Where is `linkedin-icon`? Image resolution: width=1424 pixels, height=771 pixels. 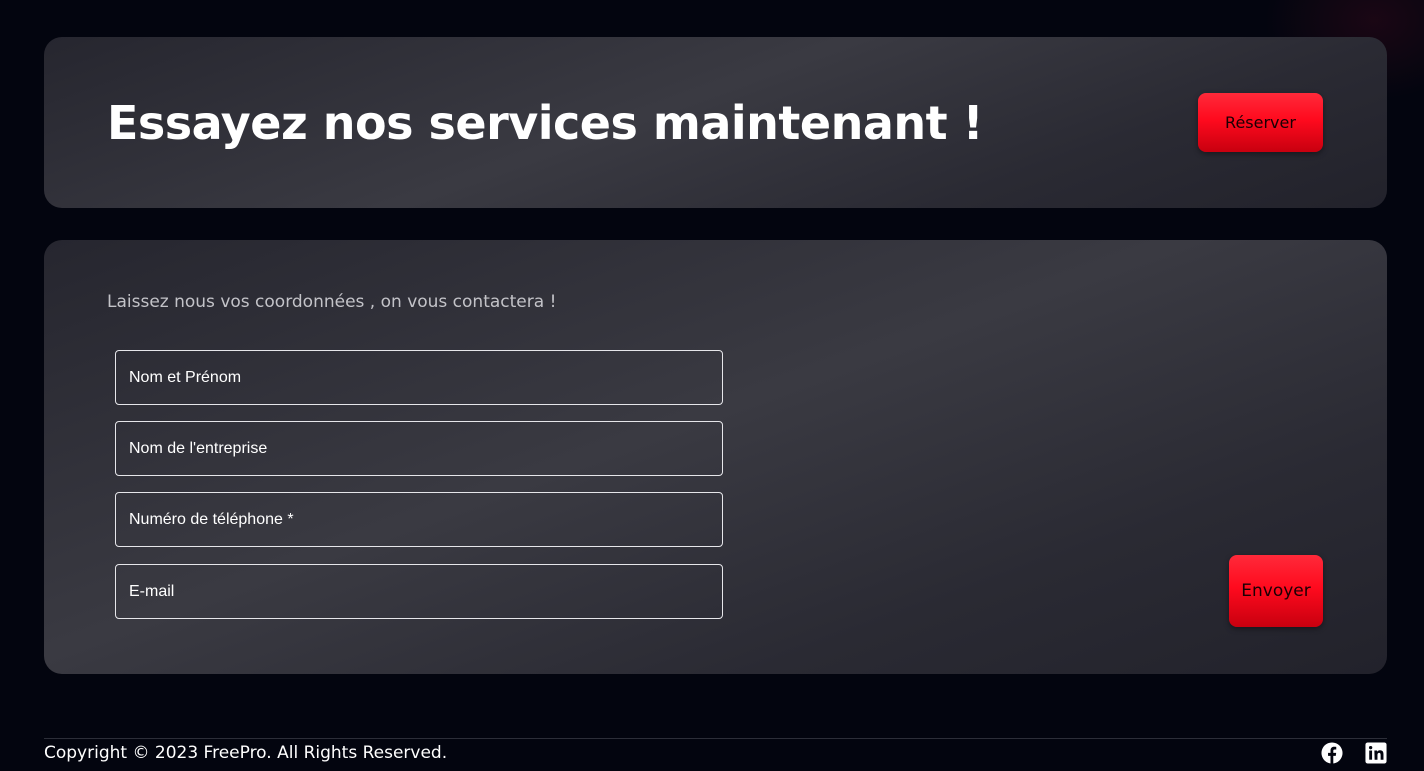
linkedin-icon is located at coordinates (1376, 753).